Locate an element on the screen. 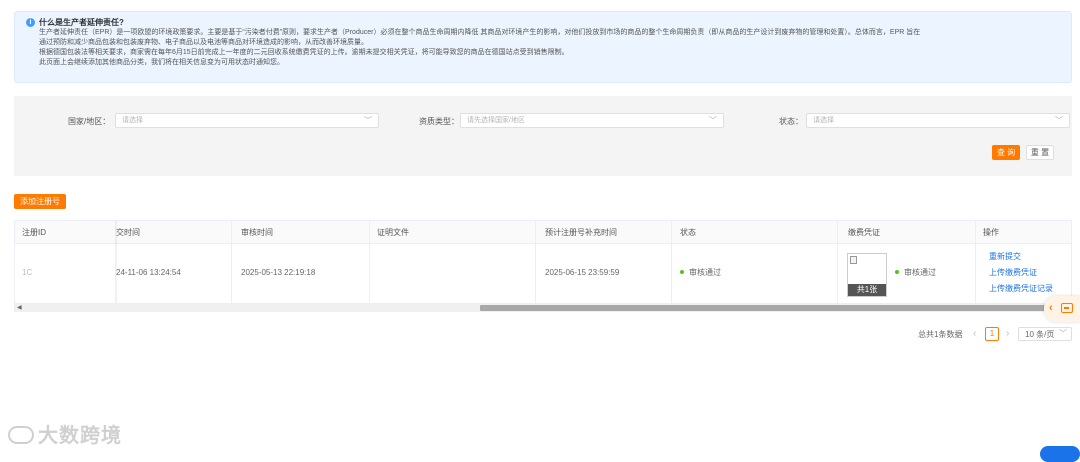 The image size is (1080, 462). resource-type-label: 资质类型： is located at coordinates (439, 121).